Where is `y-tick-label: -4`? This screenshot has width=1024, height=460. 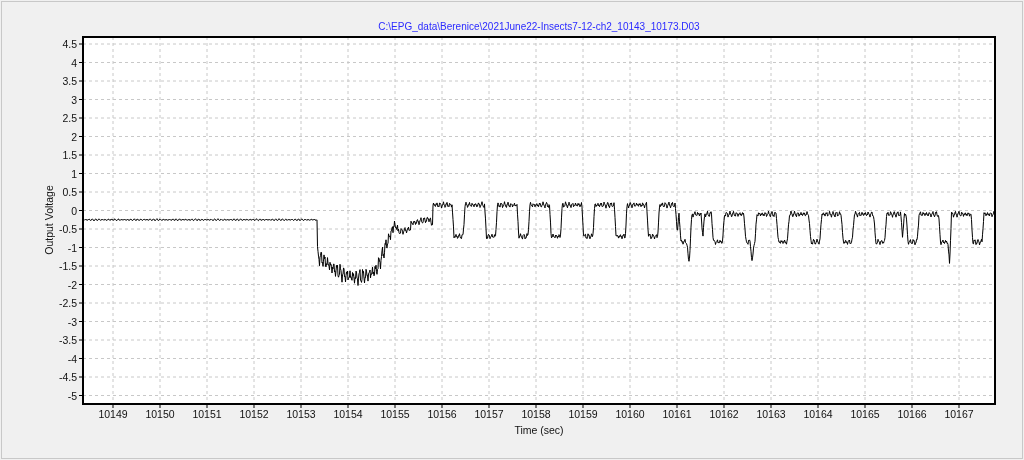 y-tick-label: -4 is located at coordinates (72, 358).